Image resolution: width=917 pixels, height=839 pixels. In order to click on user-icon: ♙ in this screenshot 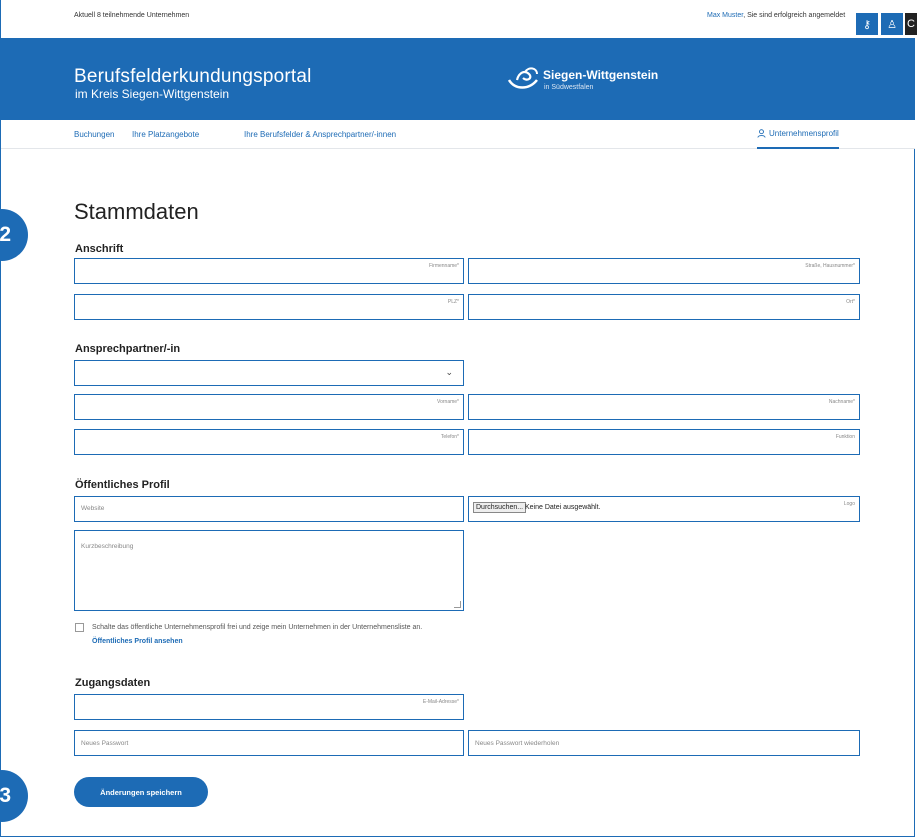, I will do `click(892, 24)`.